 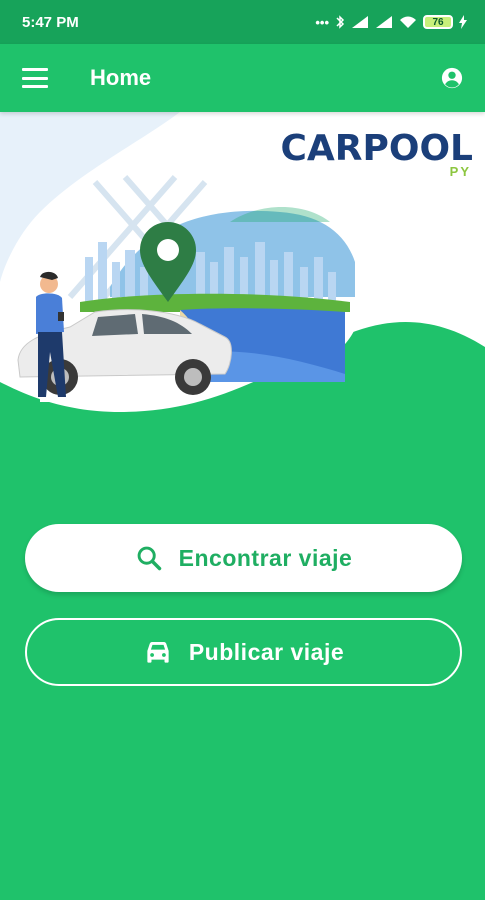 I want to click on status-icons: ••• 76, so click(x=391, y=22).